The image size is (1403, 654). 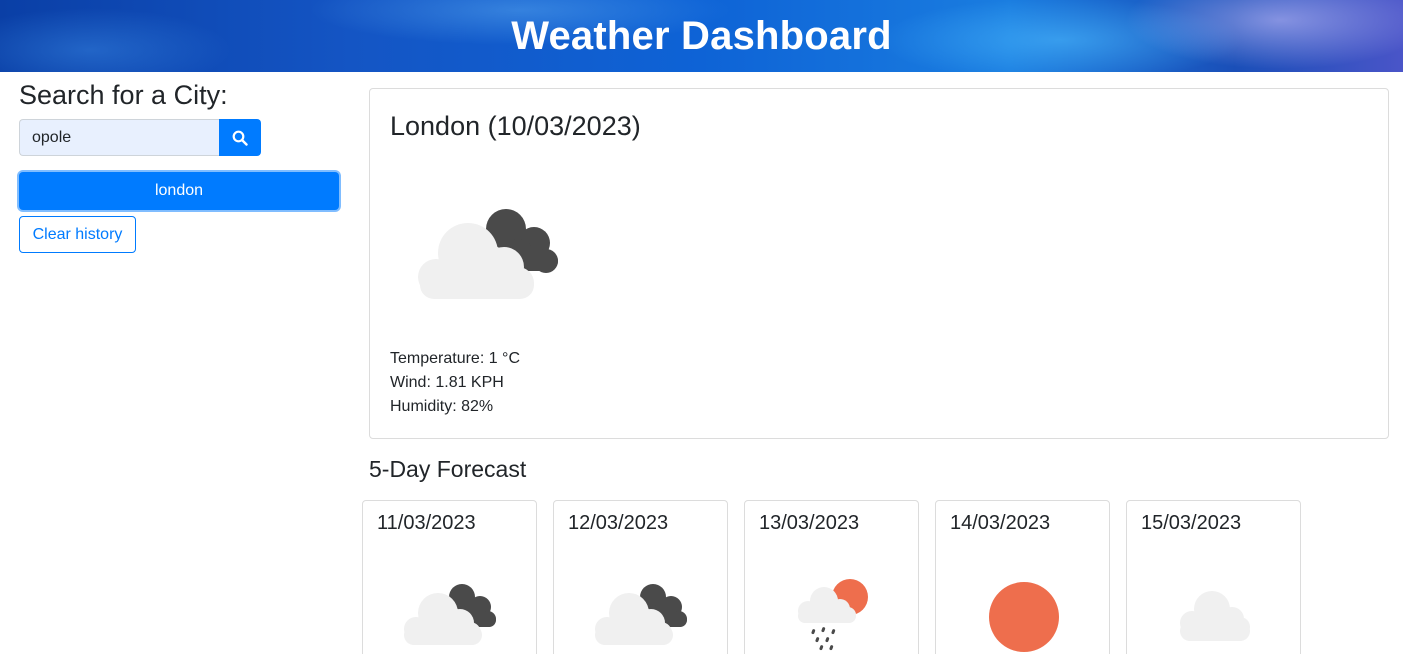 I want to click on clear-sun-icon, so click(x=1024, y=617).